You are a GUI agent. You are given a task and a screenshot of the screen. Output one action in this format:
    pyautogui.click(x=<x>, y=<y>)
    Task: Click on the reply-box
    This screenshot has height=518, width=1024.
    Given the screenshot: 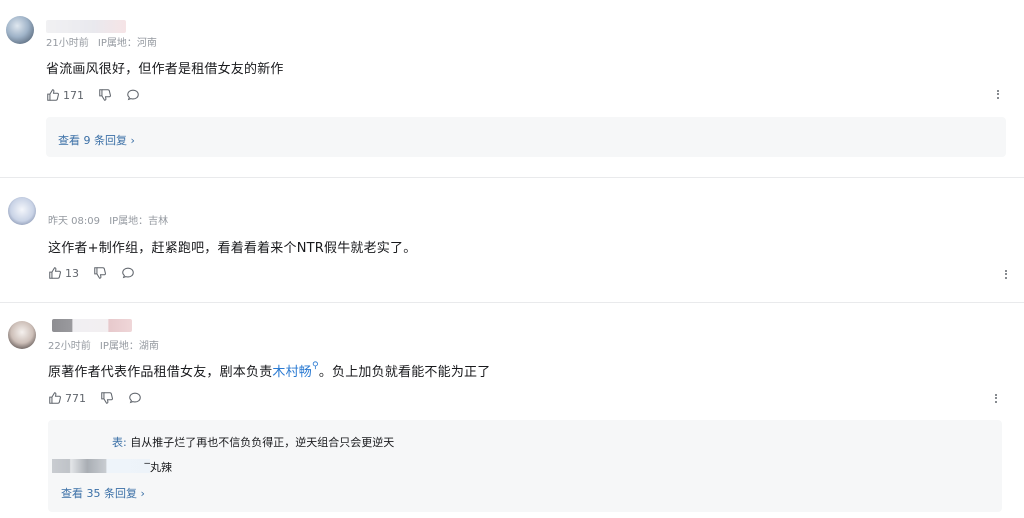 What is the action you would take?
    pyautogui.click(x=526, y=137)
    